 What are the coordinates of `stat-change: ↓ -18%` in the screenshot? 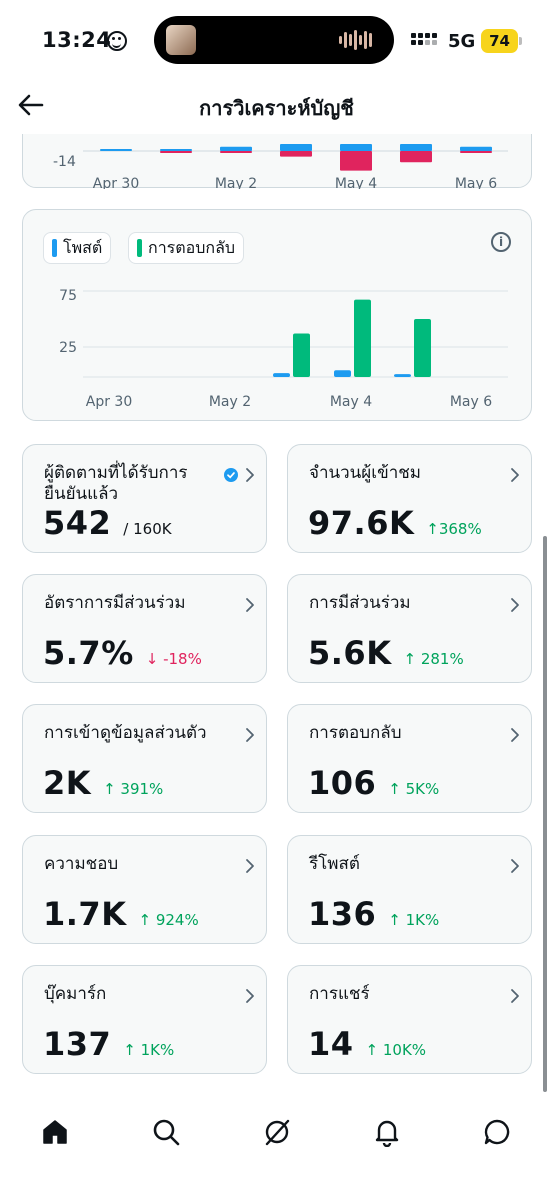 It's located at (173, 659).